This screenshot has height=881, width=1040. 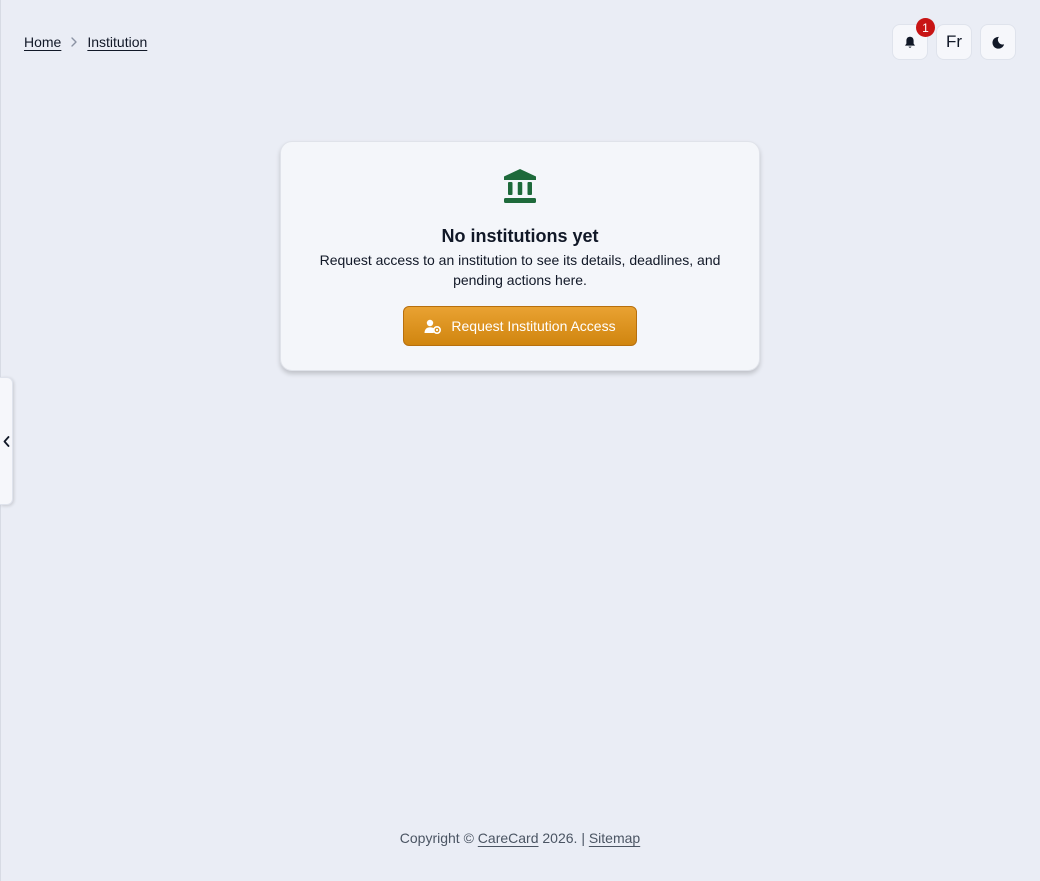 What do you see at coordinates (954, 42) in the screenshot?
I see `language-toggle-button: Fr` at bounding box center [954, 42].